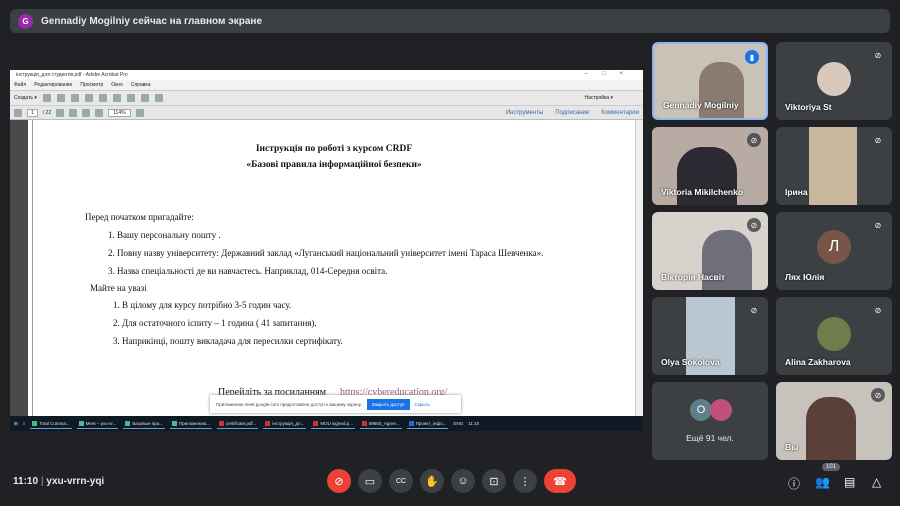  What do you see at coordinates (752, 57) in the screenshot?
I see `speaking-icon: ▮` at bounding box center [752, 57].